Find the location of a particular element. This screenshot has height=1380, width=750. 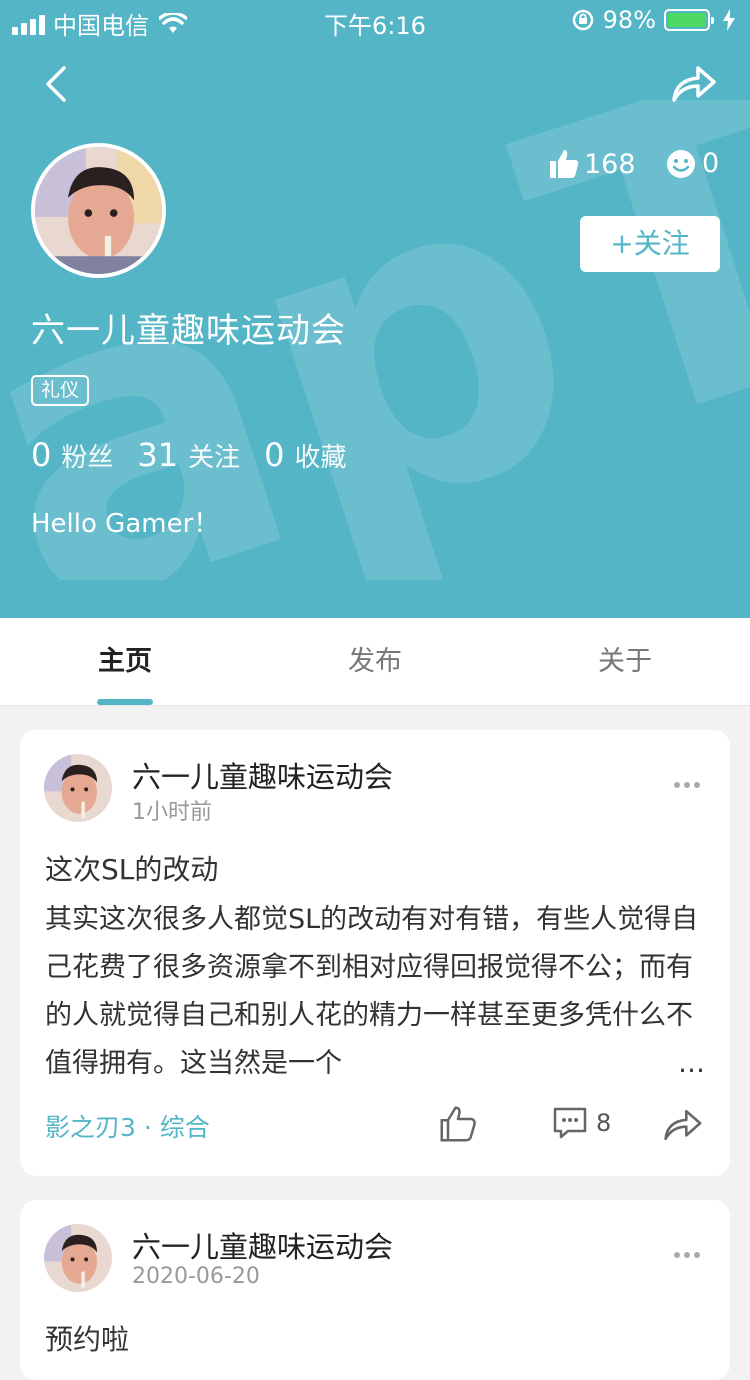

profile-tag: 礼仪 is located at coordinates (60, 390).